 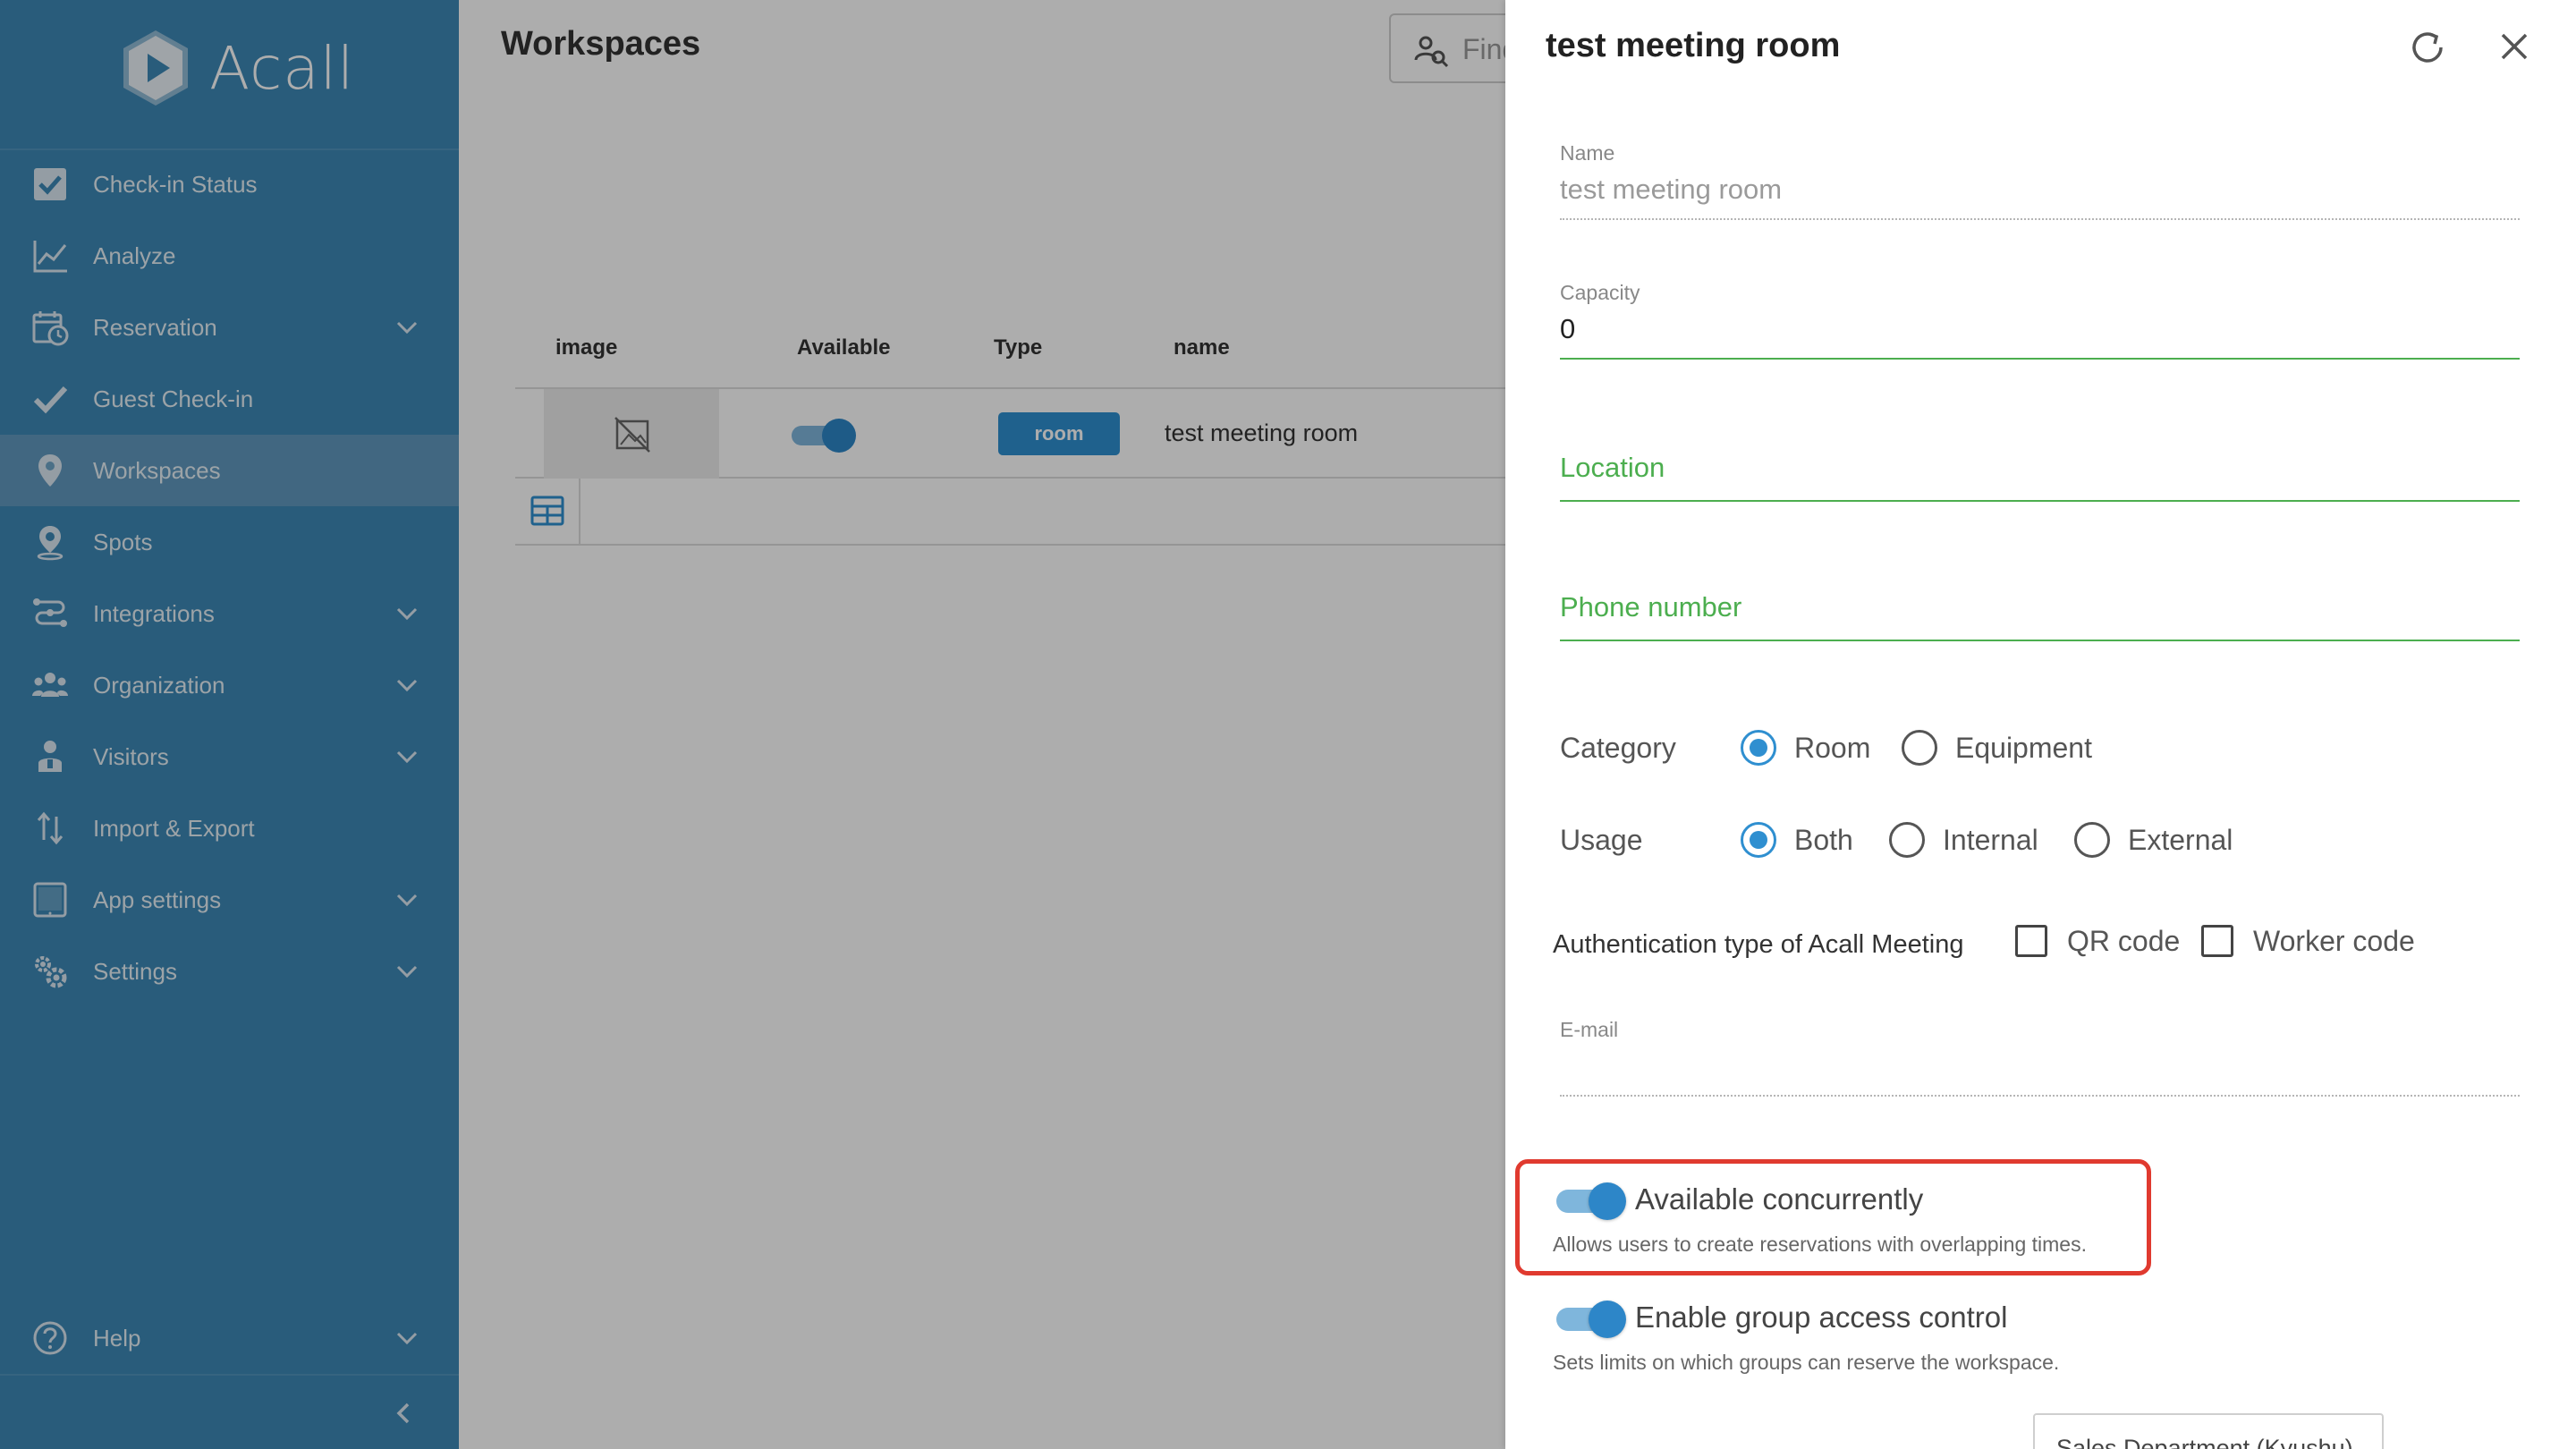 I want to click on name-field: Name test meeting room, so click(x=2040, y=181).